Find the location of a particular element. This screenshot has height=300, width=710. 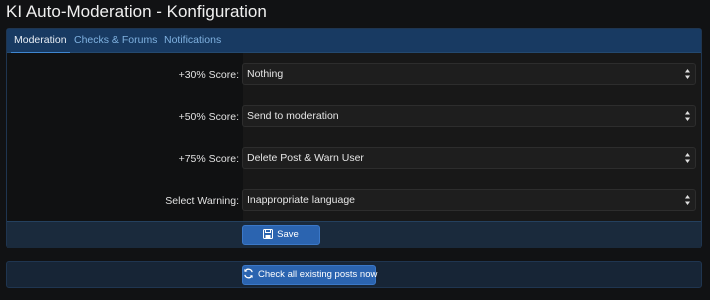

score-50-select-value: Send to moderation is located at coordinates (293, 116).